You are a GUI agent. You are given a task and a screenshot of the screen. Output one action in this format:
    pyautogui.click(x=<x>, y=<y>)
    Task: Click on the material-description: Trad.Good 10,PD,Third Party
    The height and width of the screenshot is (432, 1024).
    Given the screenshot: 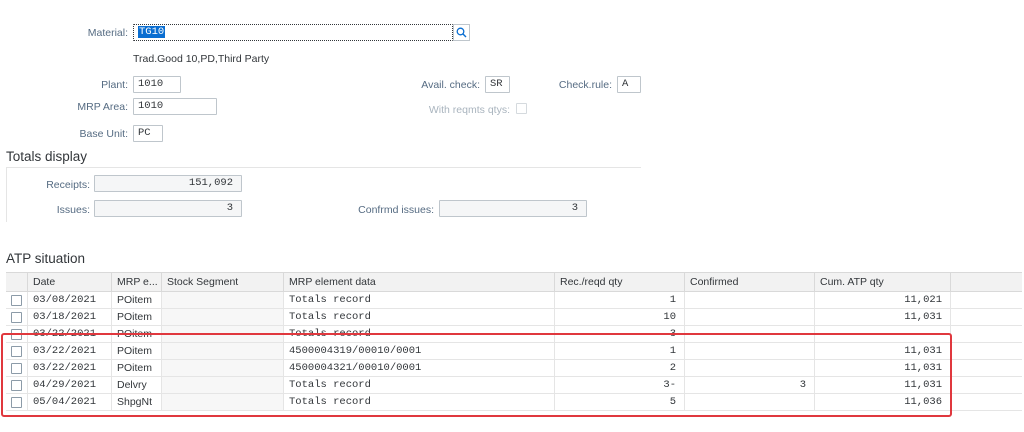 What is the action you would take?
    pyautogui.click(x=201, y=59)
    